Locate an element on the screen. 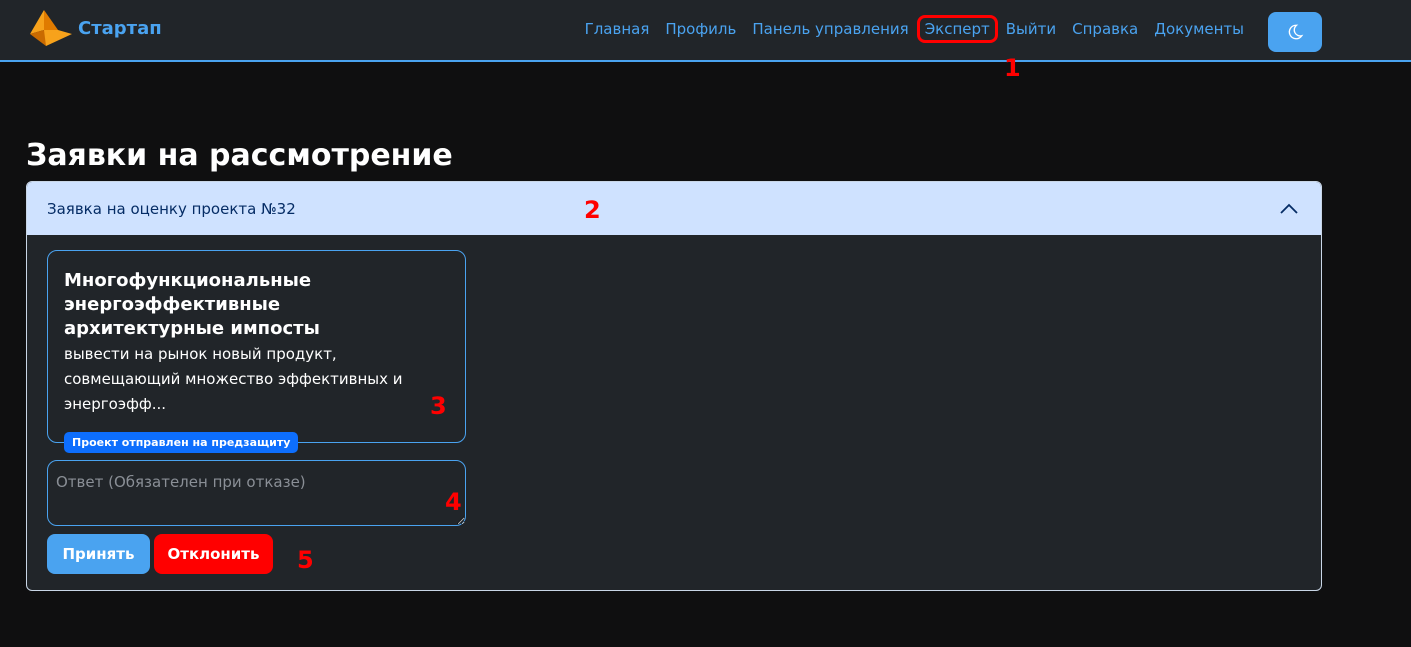 This screenshot has height=647, width=1411. annotation-3: 3 is located at coordinates (438, 406).